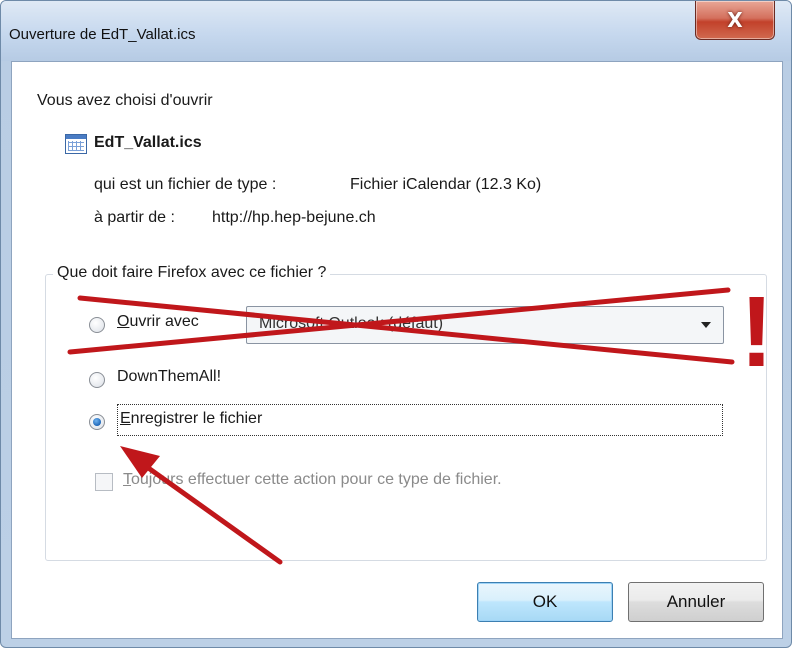  What do you see at coordinates (192, 273) in the screenshot?
I see `action-group-label: Que doit faire Firefox avec ce fichier ?` at bounding box center [192, 273].